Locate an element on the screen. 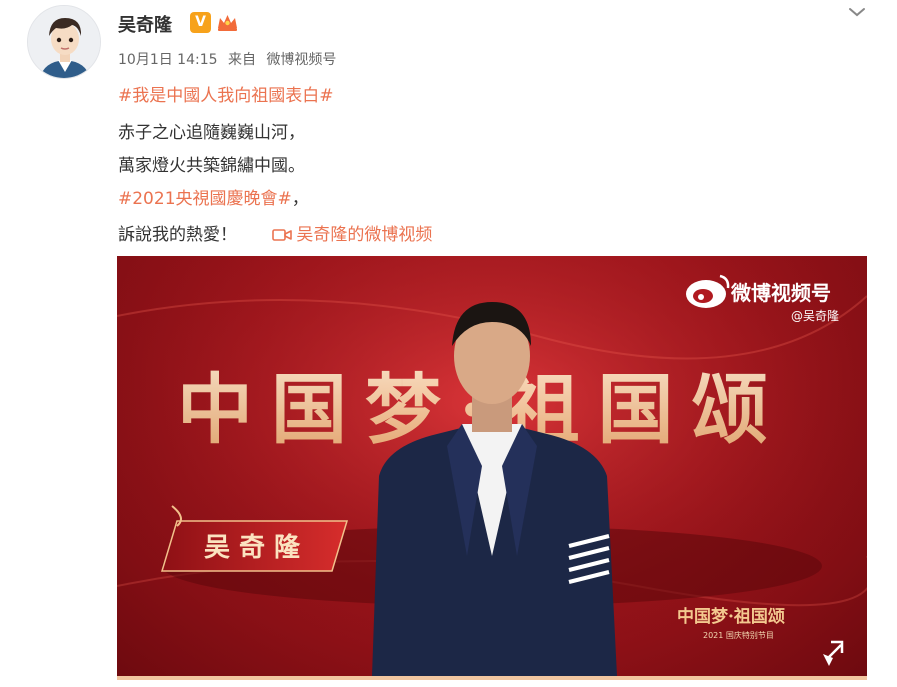 Image resolution: width=897 pixels, height=687 pixels. avatar is located at coordinates (64, 42).